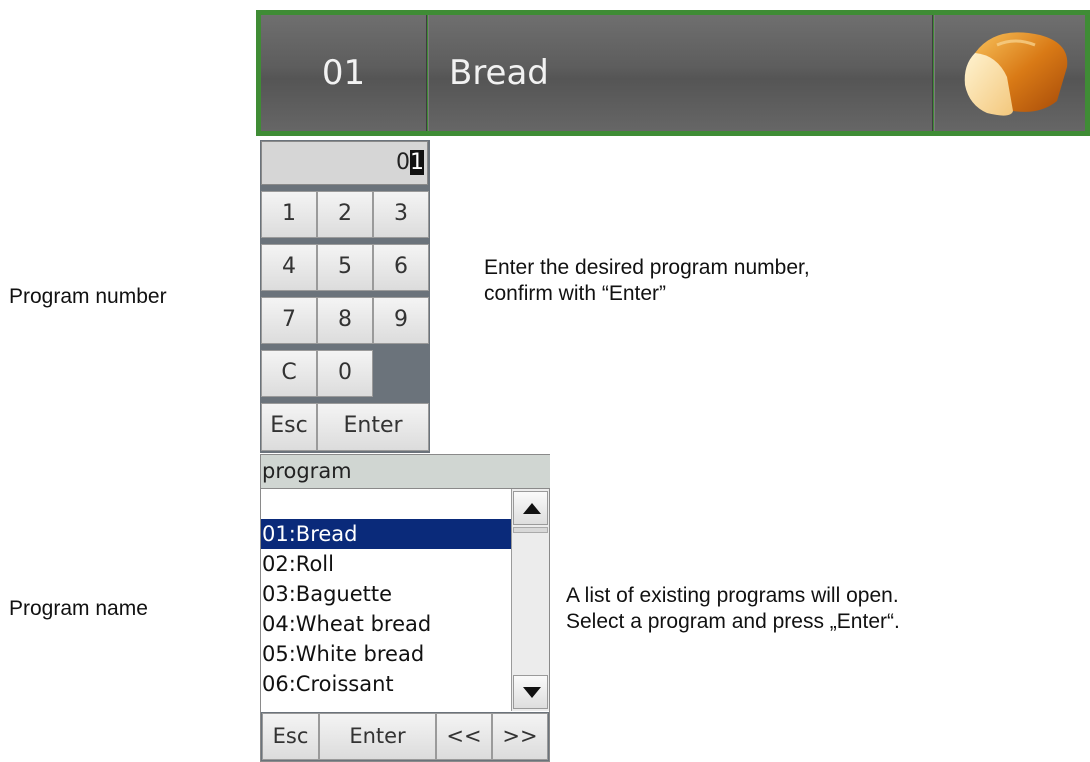 This screenshot has width=1090, height=762. I want to click on list-scrollbar, so click(530, 600).